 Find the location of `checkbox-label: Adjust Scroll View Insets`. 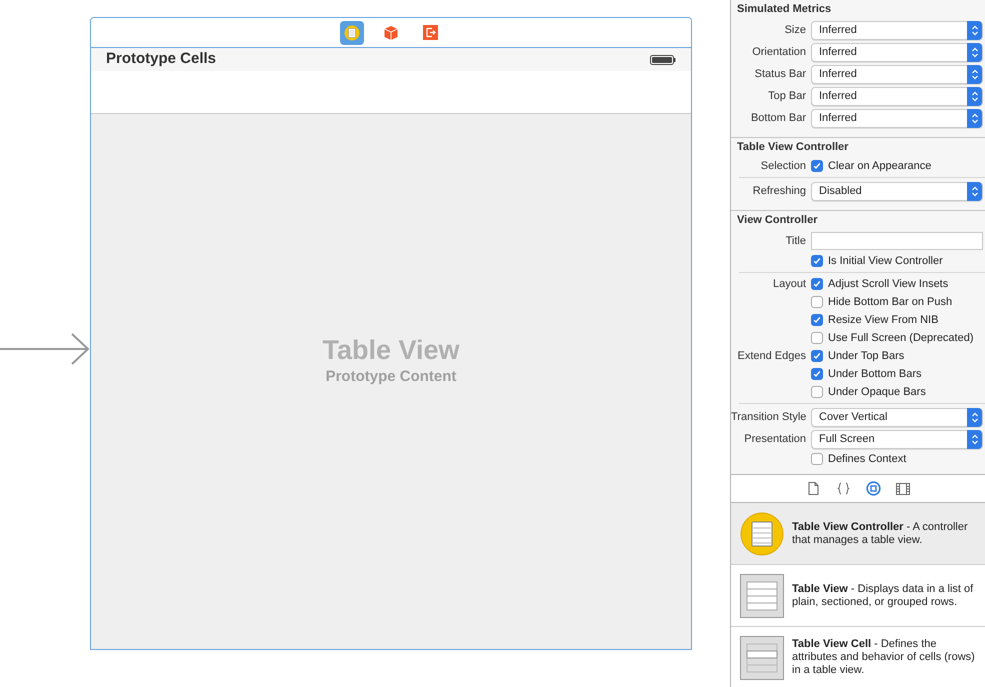

checkbox-label: Adjust Scroll View Insets is located at coordinates (888, 284).